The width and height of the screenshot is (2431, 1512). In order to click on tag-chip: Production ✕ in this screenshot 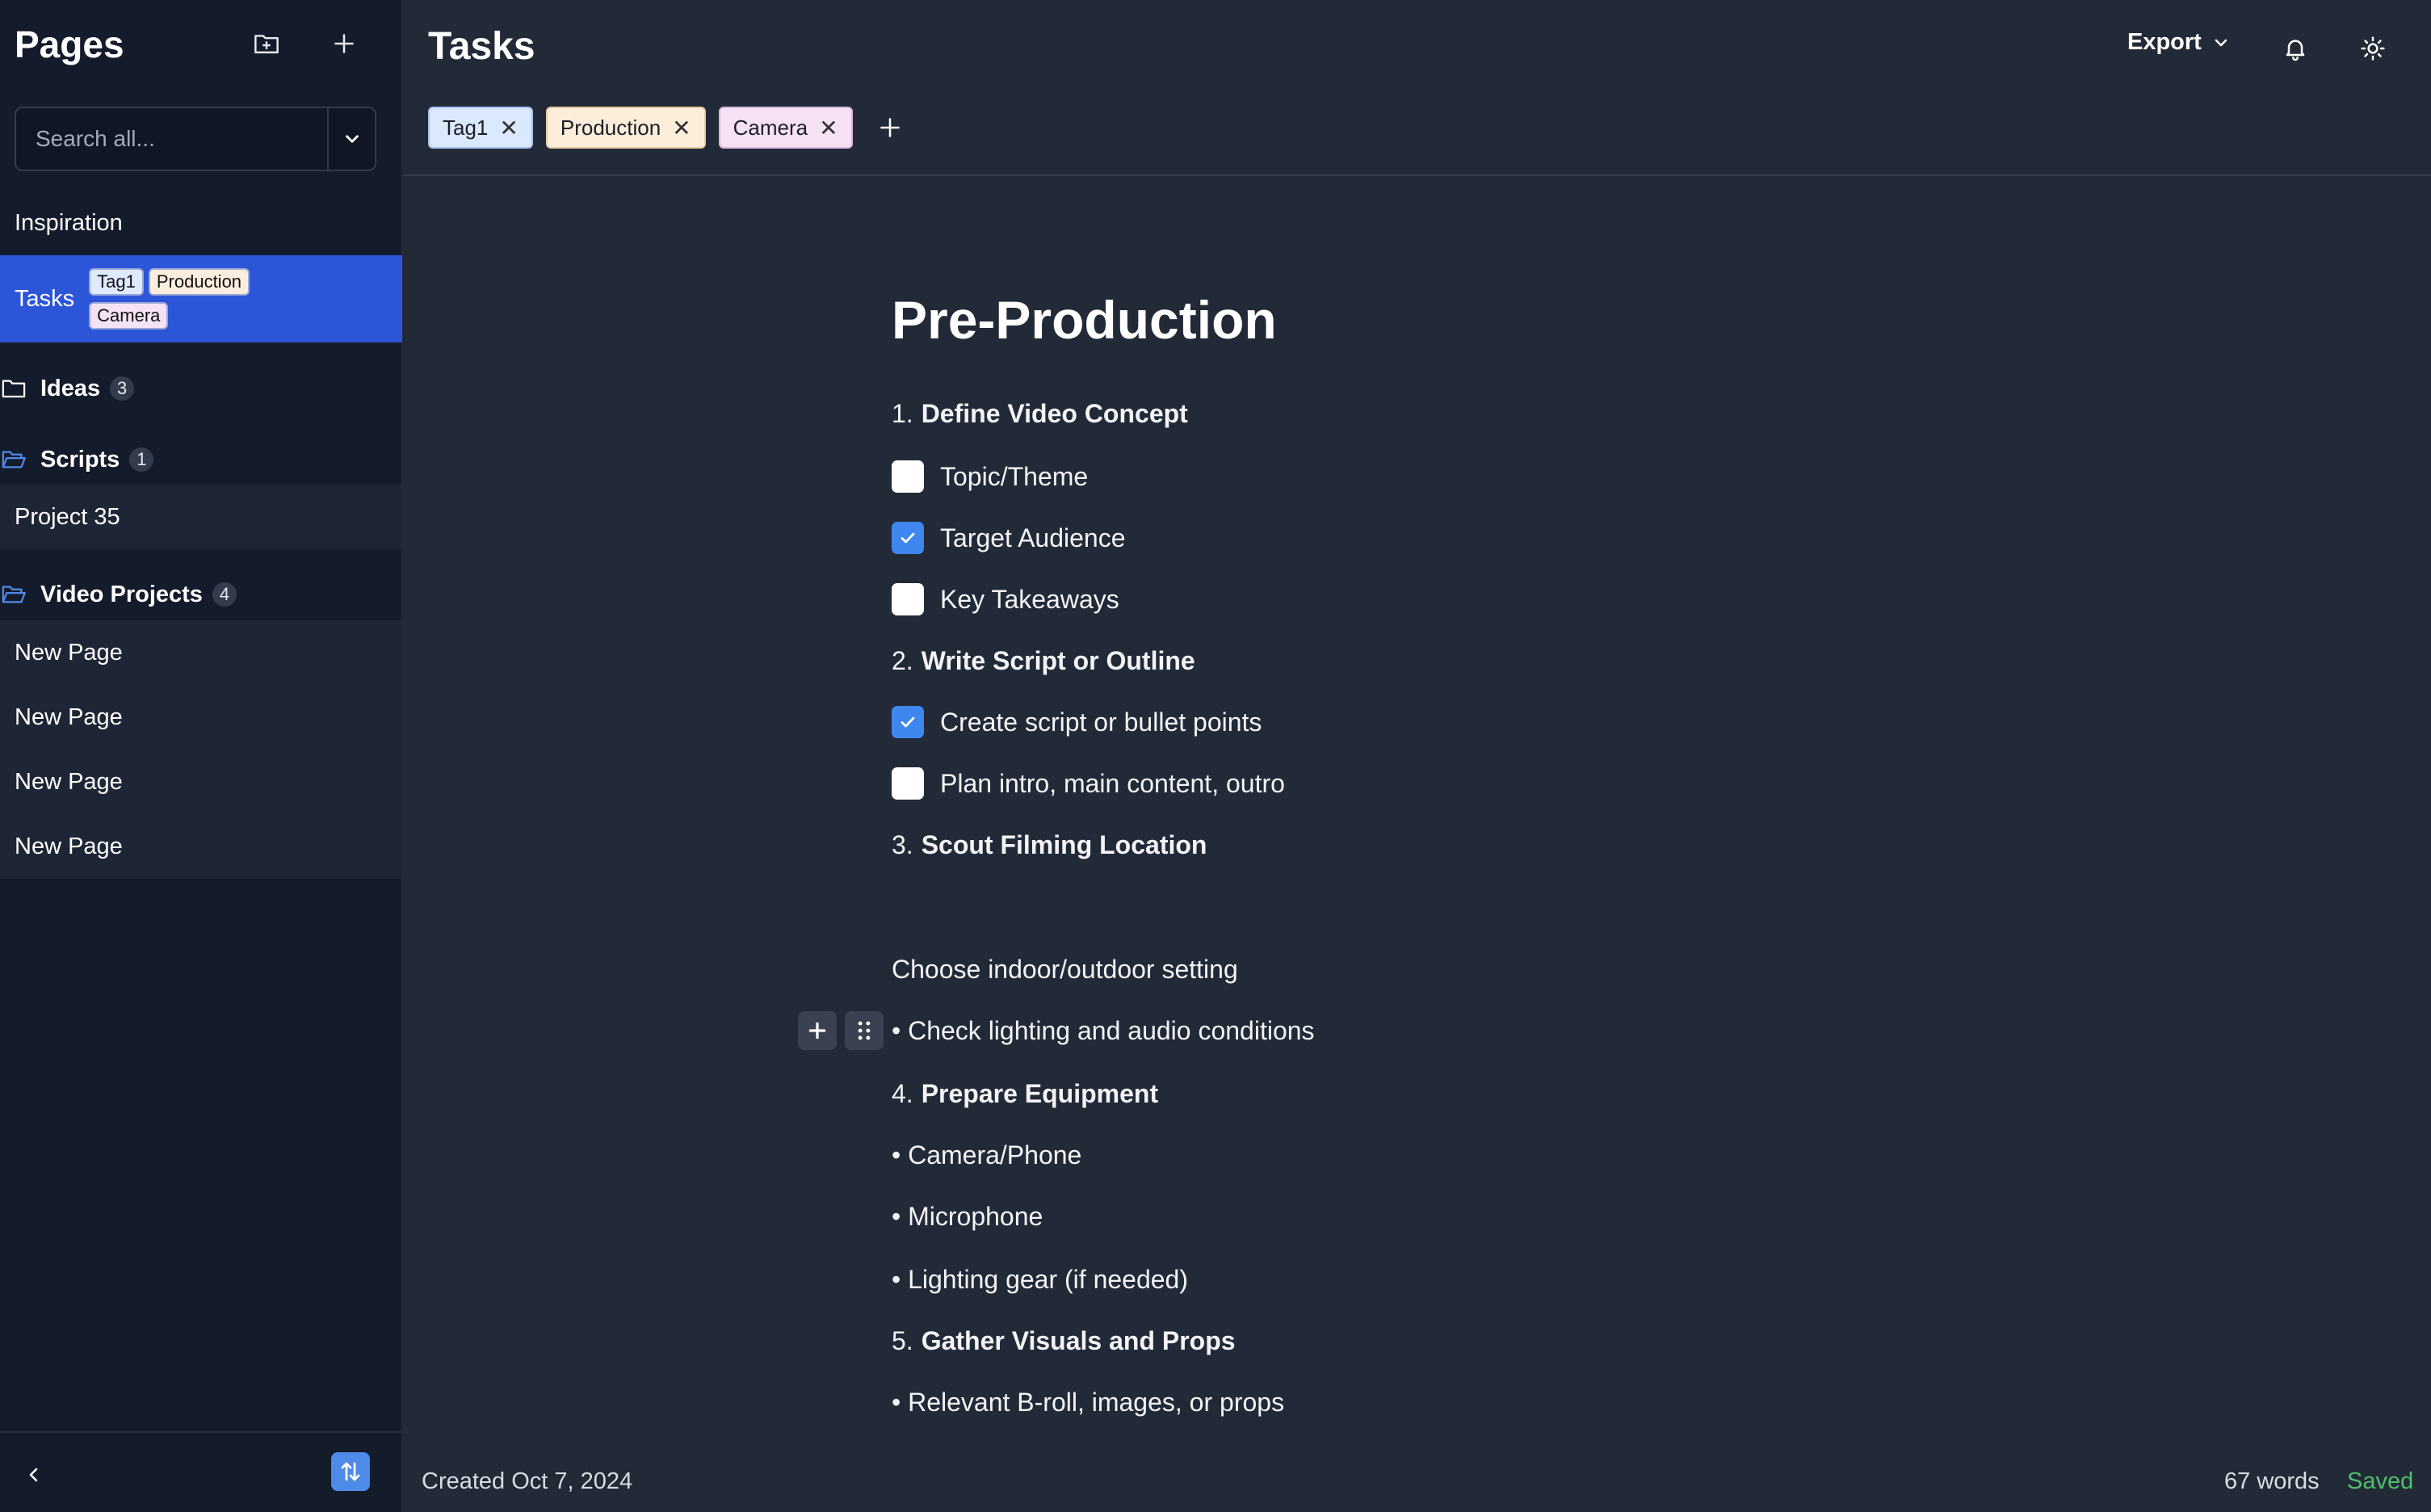, I will do `click(625, 128)`.